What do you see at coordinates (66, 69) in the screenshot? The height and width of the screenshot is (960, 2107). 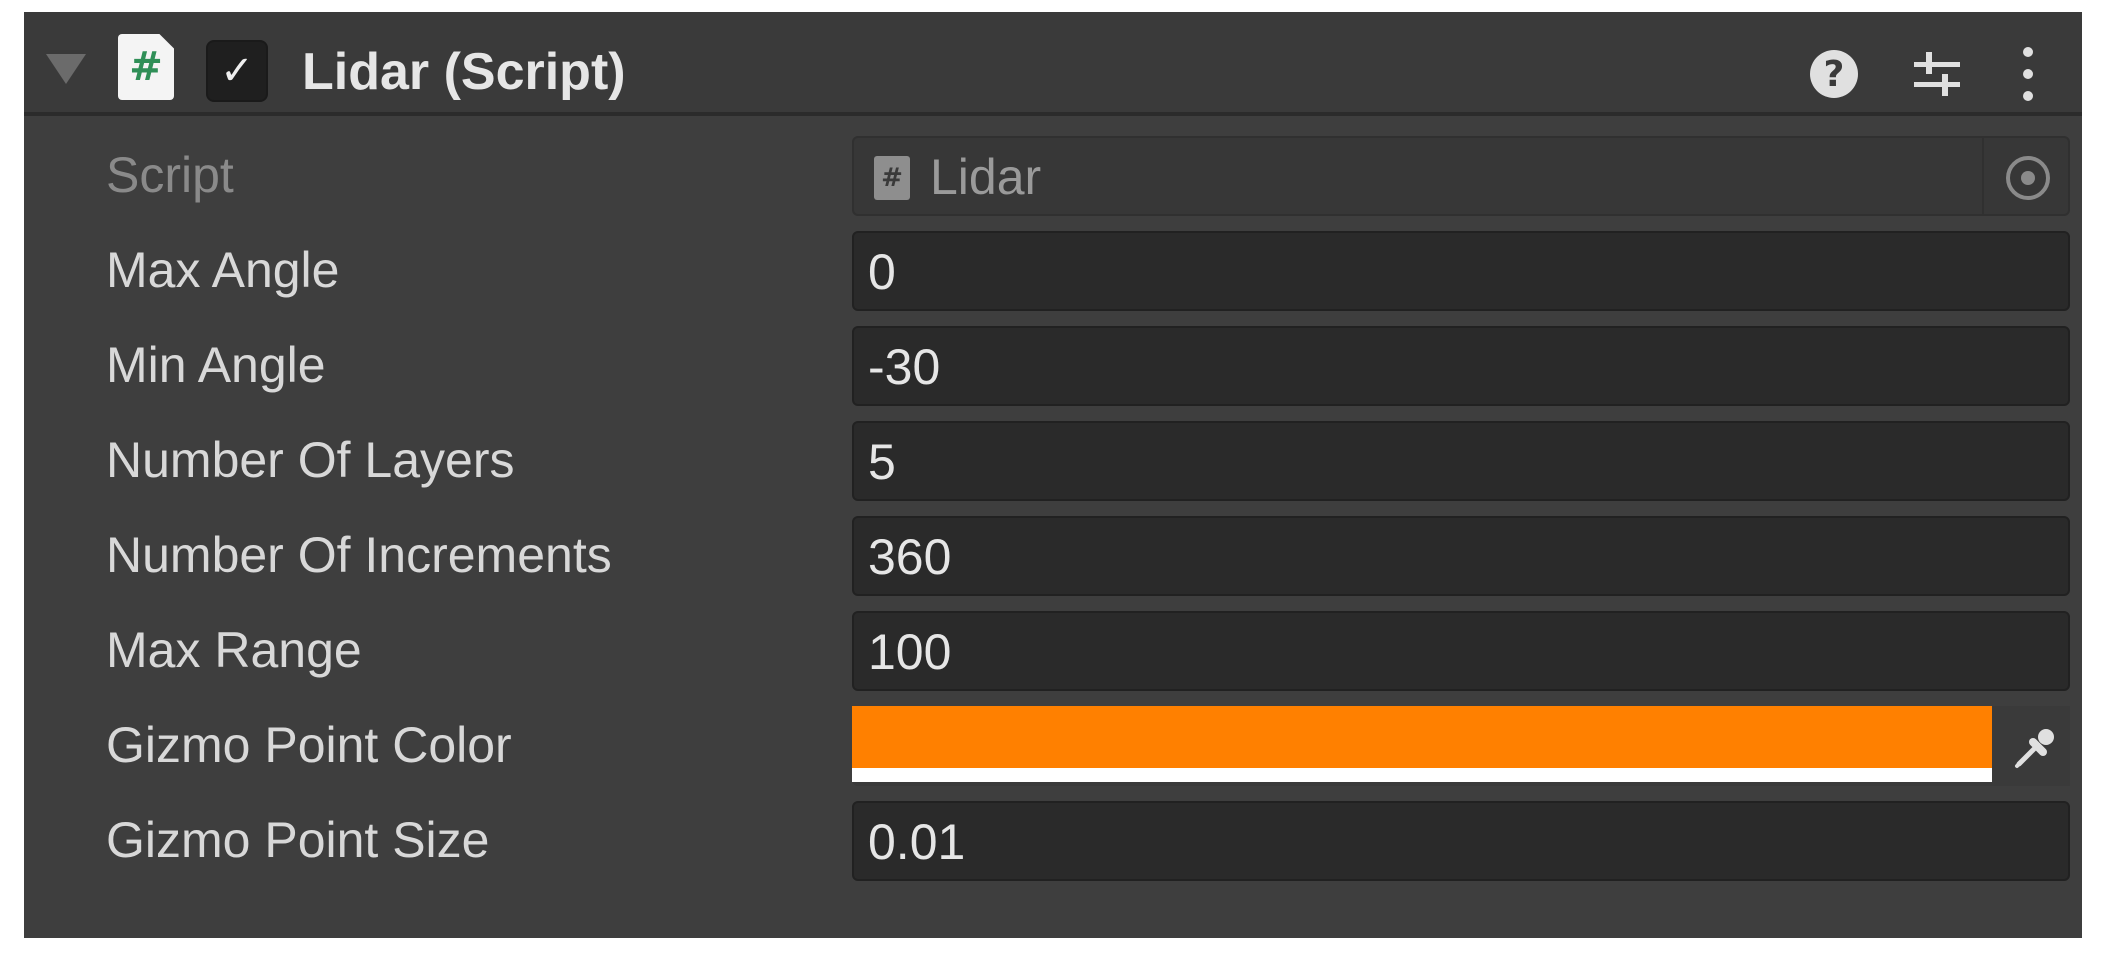 I see `triangle-down-icon` at bounding box center [66, 69].